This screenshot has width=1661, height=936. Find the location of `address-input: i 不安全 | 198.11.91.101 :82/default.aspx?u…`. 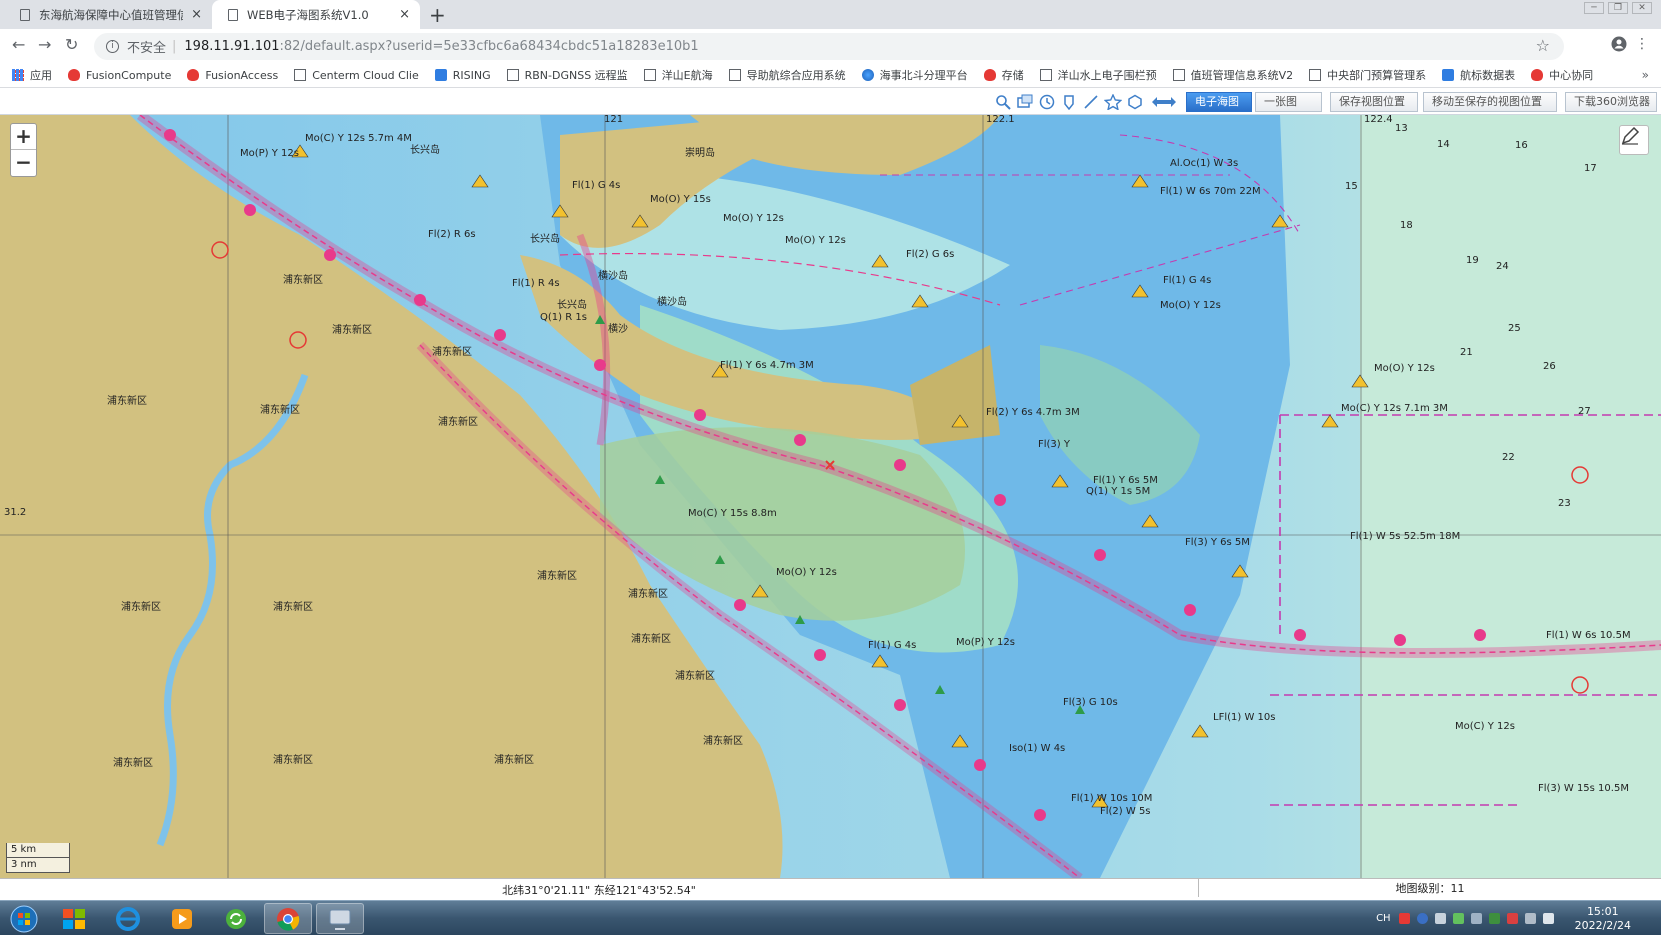

address-input: i 不安全 | 198.11.91.101 :82/default.aspx?u… is located at coordinates (829, 46).